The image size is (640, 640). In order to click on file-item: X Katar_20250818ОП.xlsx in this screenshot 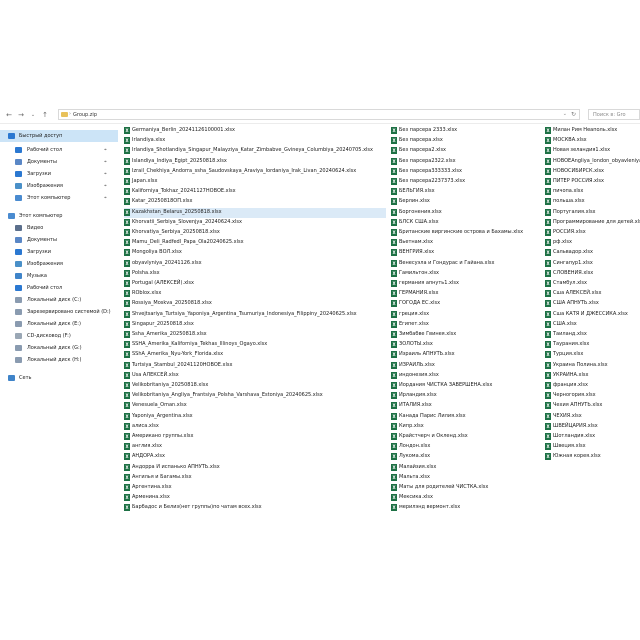, I will do `click(255, 202)`.